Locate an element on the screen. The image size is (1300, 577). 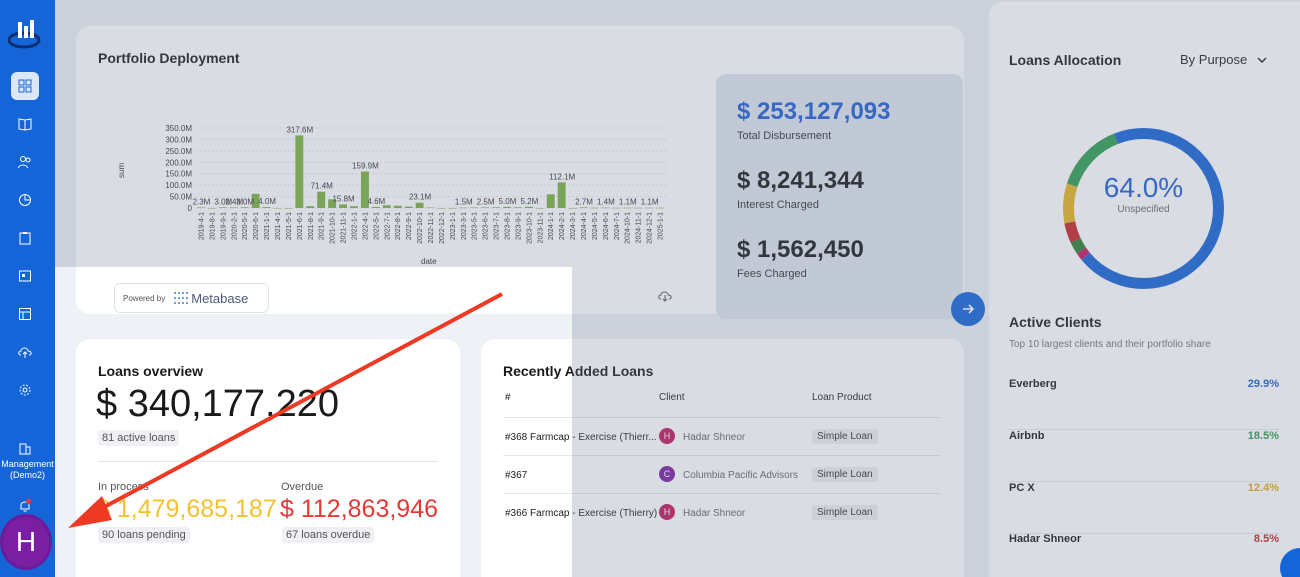
overview-title: Loans overview is located at coordinates (151, 371).